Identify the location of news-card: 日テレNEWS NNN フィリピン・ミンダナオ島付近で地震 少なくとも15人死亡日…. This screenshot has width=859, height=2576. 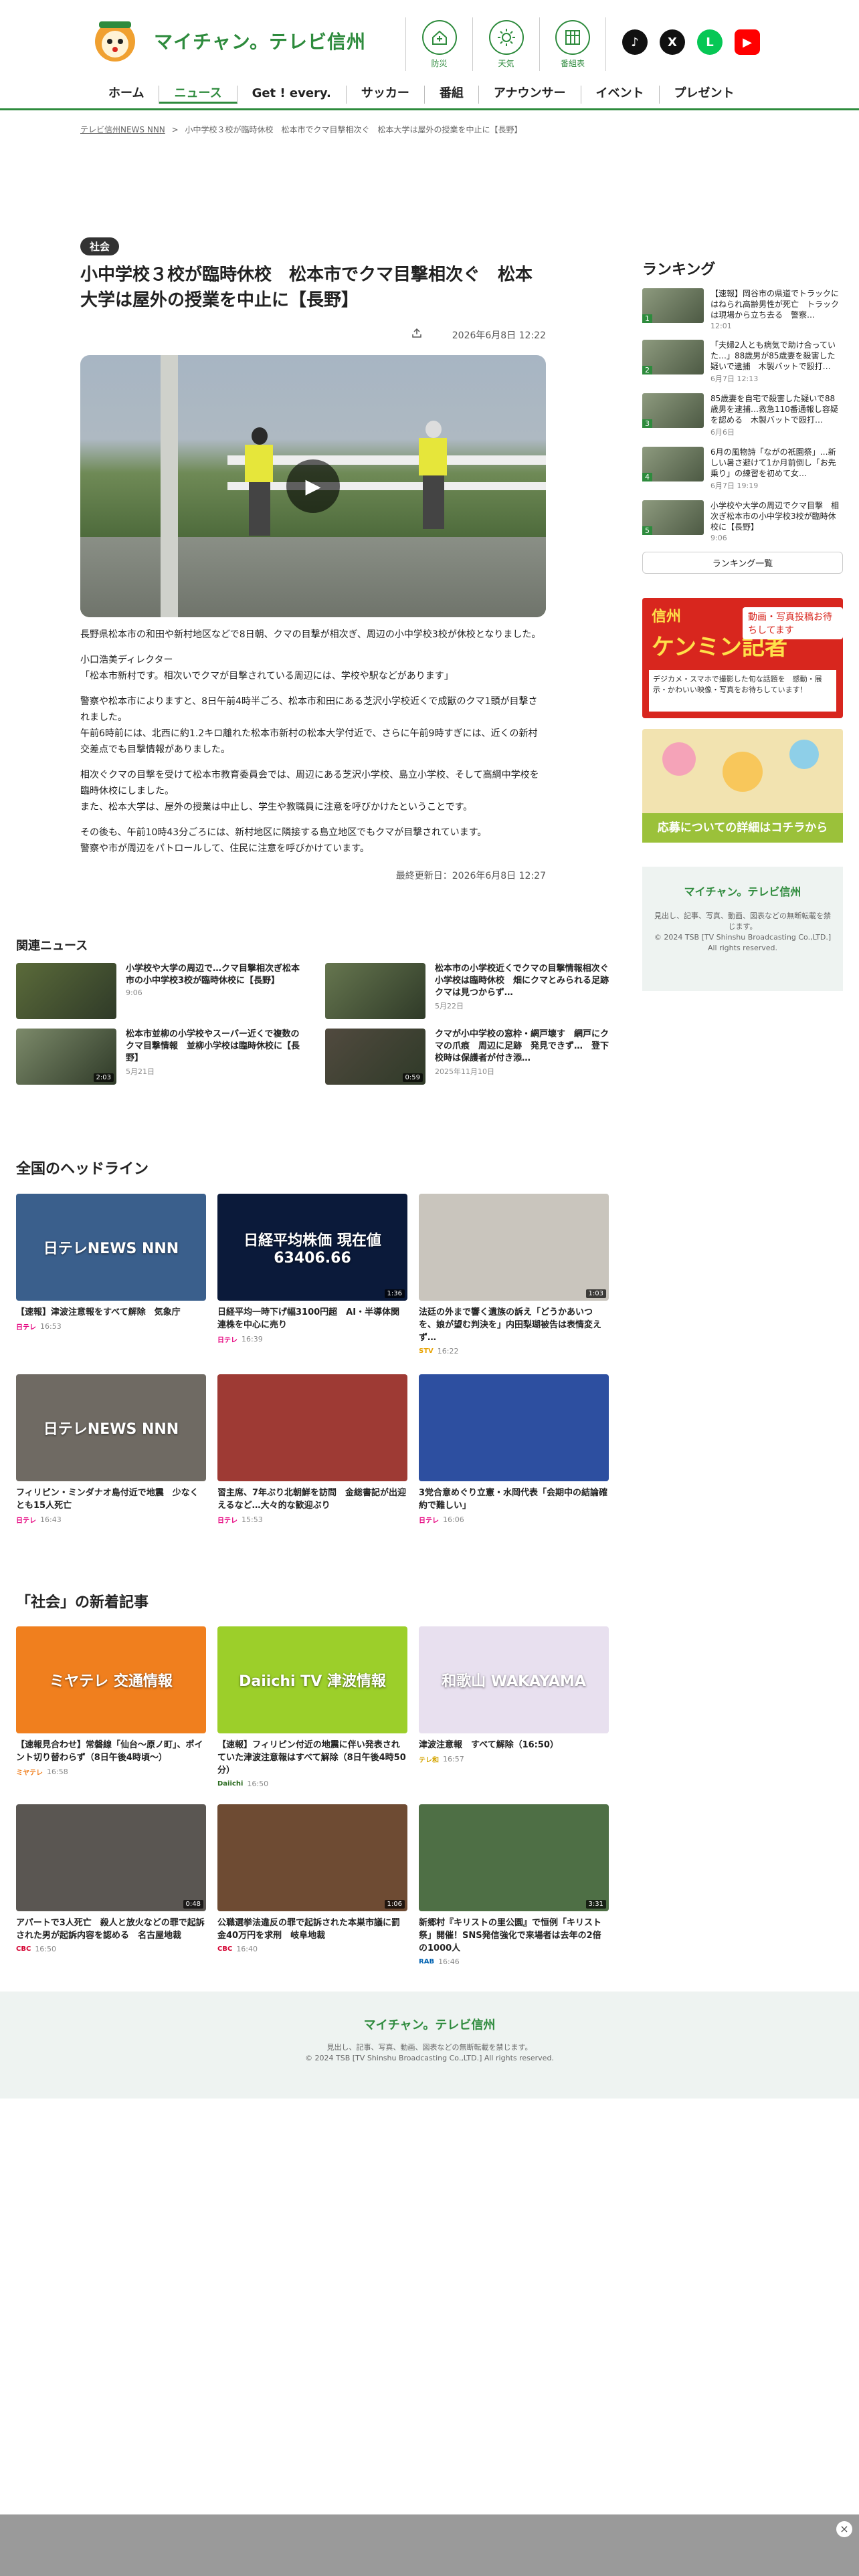
(111, 1450).